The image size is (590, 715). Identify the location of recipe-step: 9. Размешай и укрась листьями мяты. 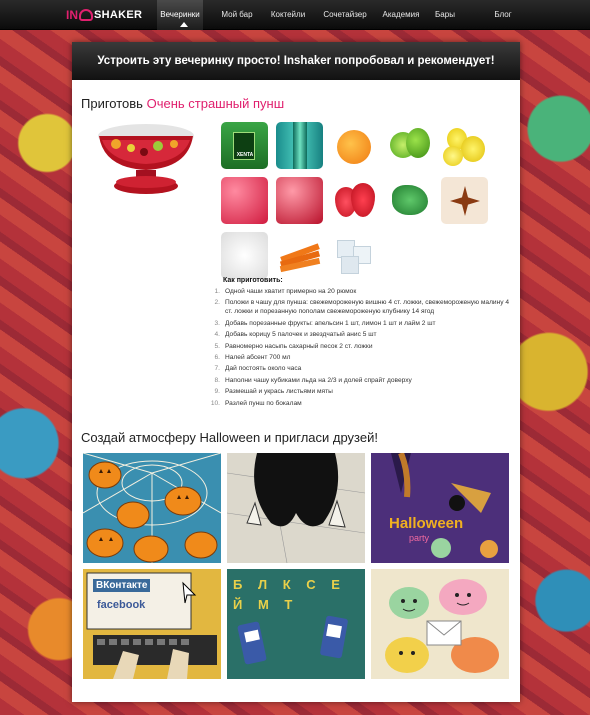
(273, 392).